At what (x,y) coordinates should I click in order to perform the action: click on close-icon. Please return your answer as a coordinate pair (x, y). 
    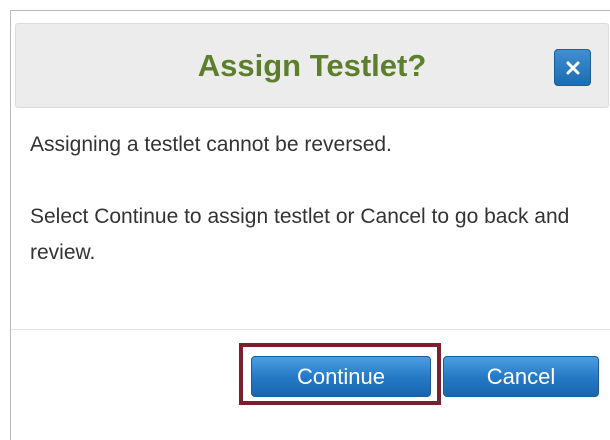
    Looking at the image, I should click on (573, 68).